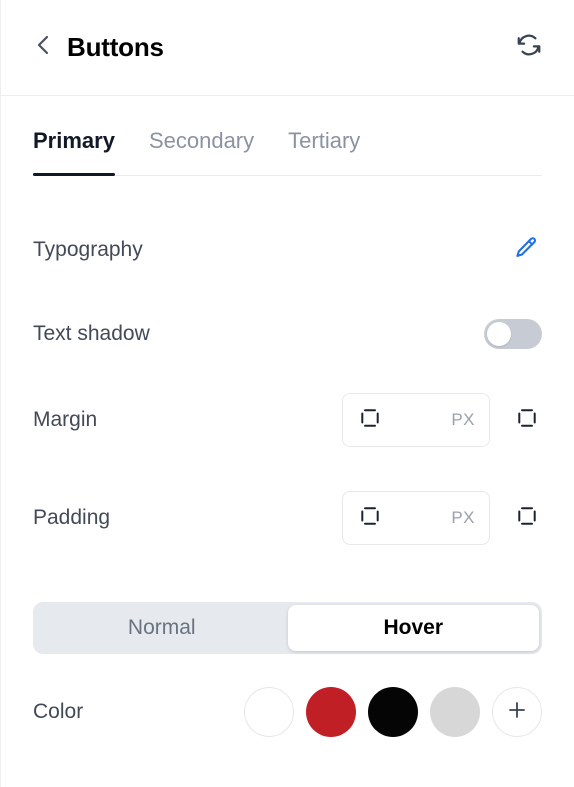 The image size is (574, 787). Describe the element at coordinates (324, 140) in the screenshot. I see `tab-tertiary-label: Tertiary` at that location.